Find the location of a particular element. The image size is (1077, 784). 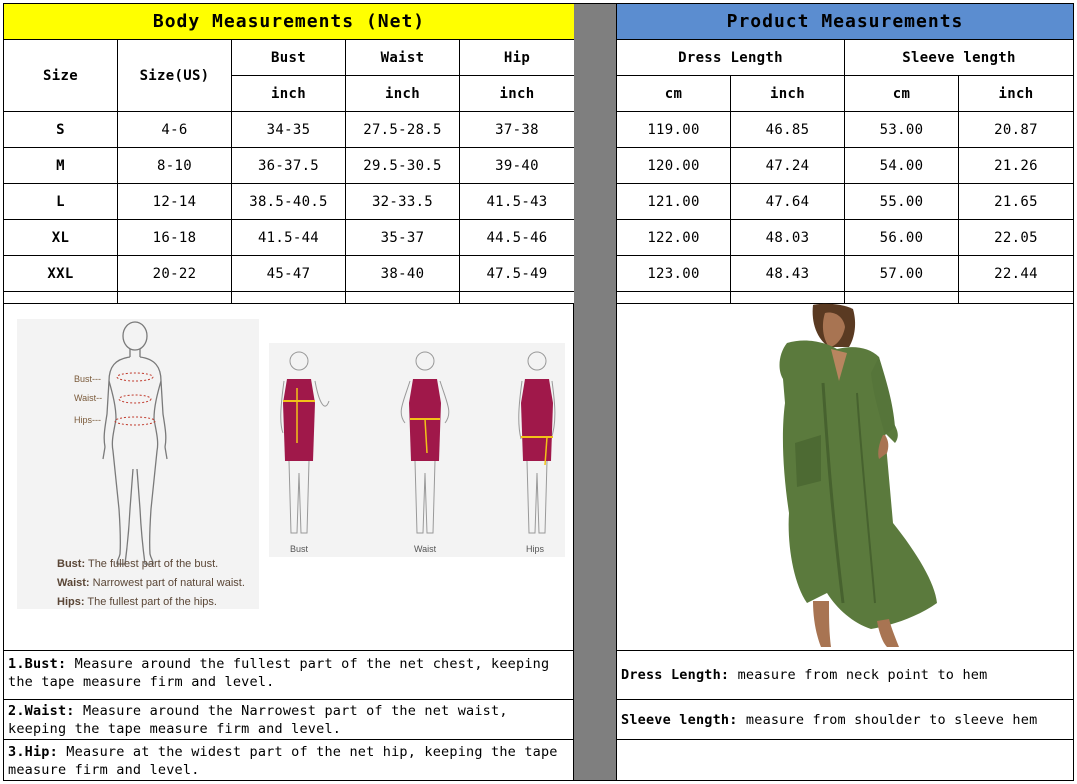

hip-cell: 47.5-49 is located at coordinates (517, 274).